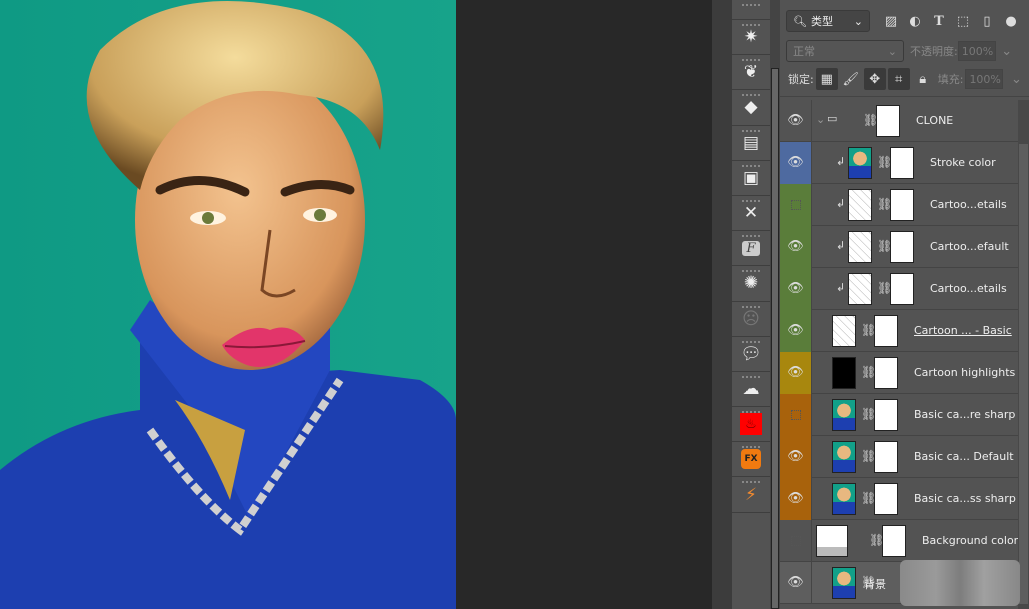  Describe the element at coordinates (915, 21) in the screenshot. I see `adjustment-filter-icon: ◐` at that location.